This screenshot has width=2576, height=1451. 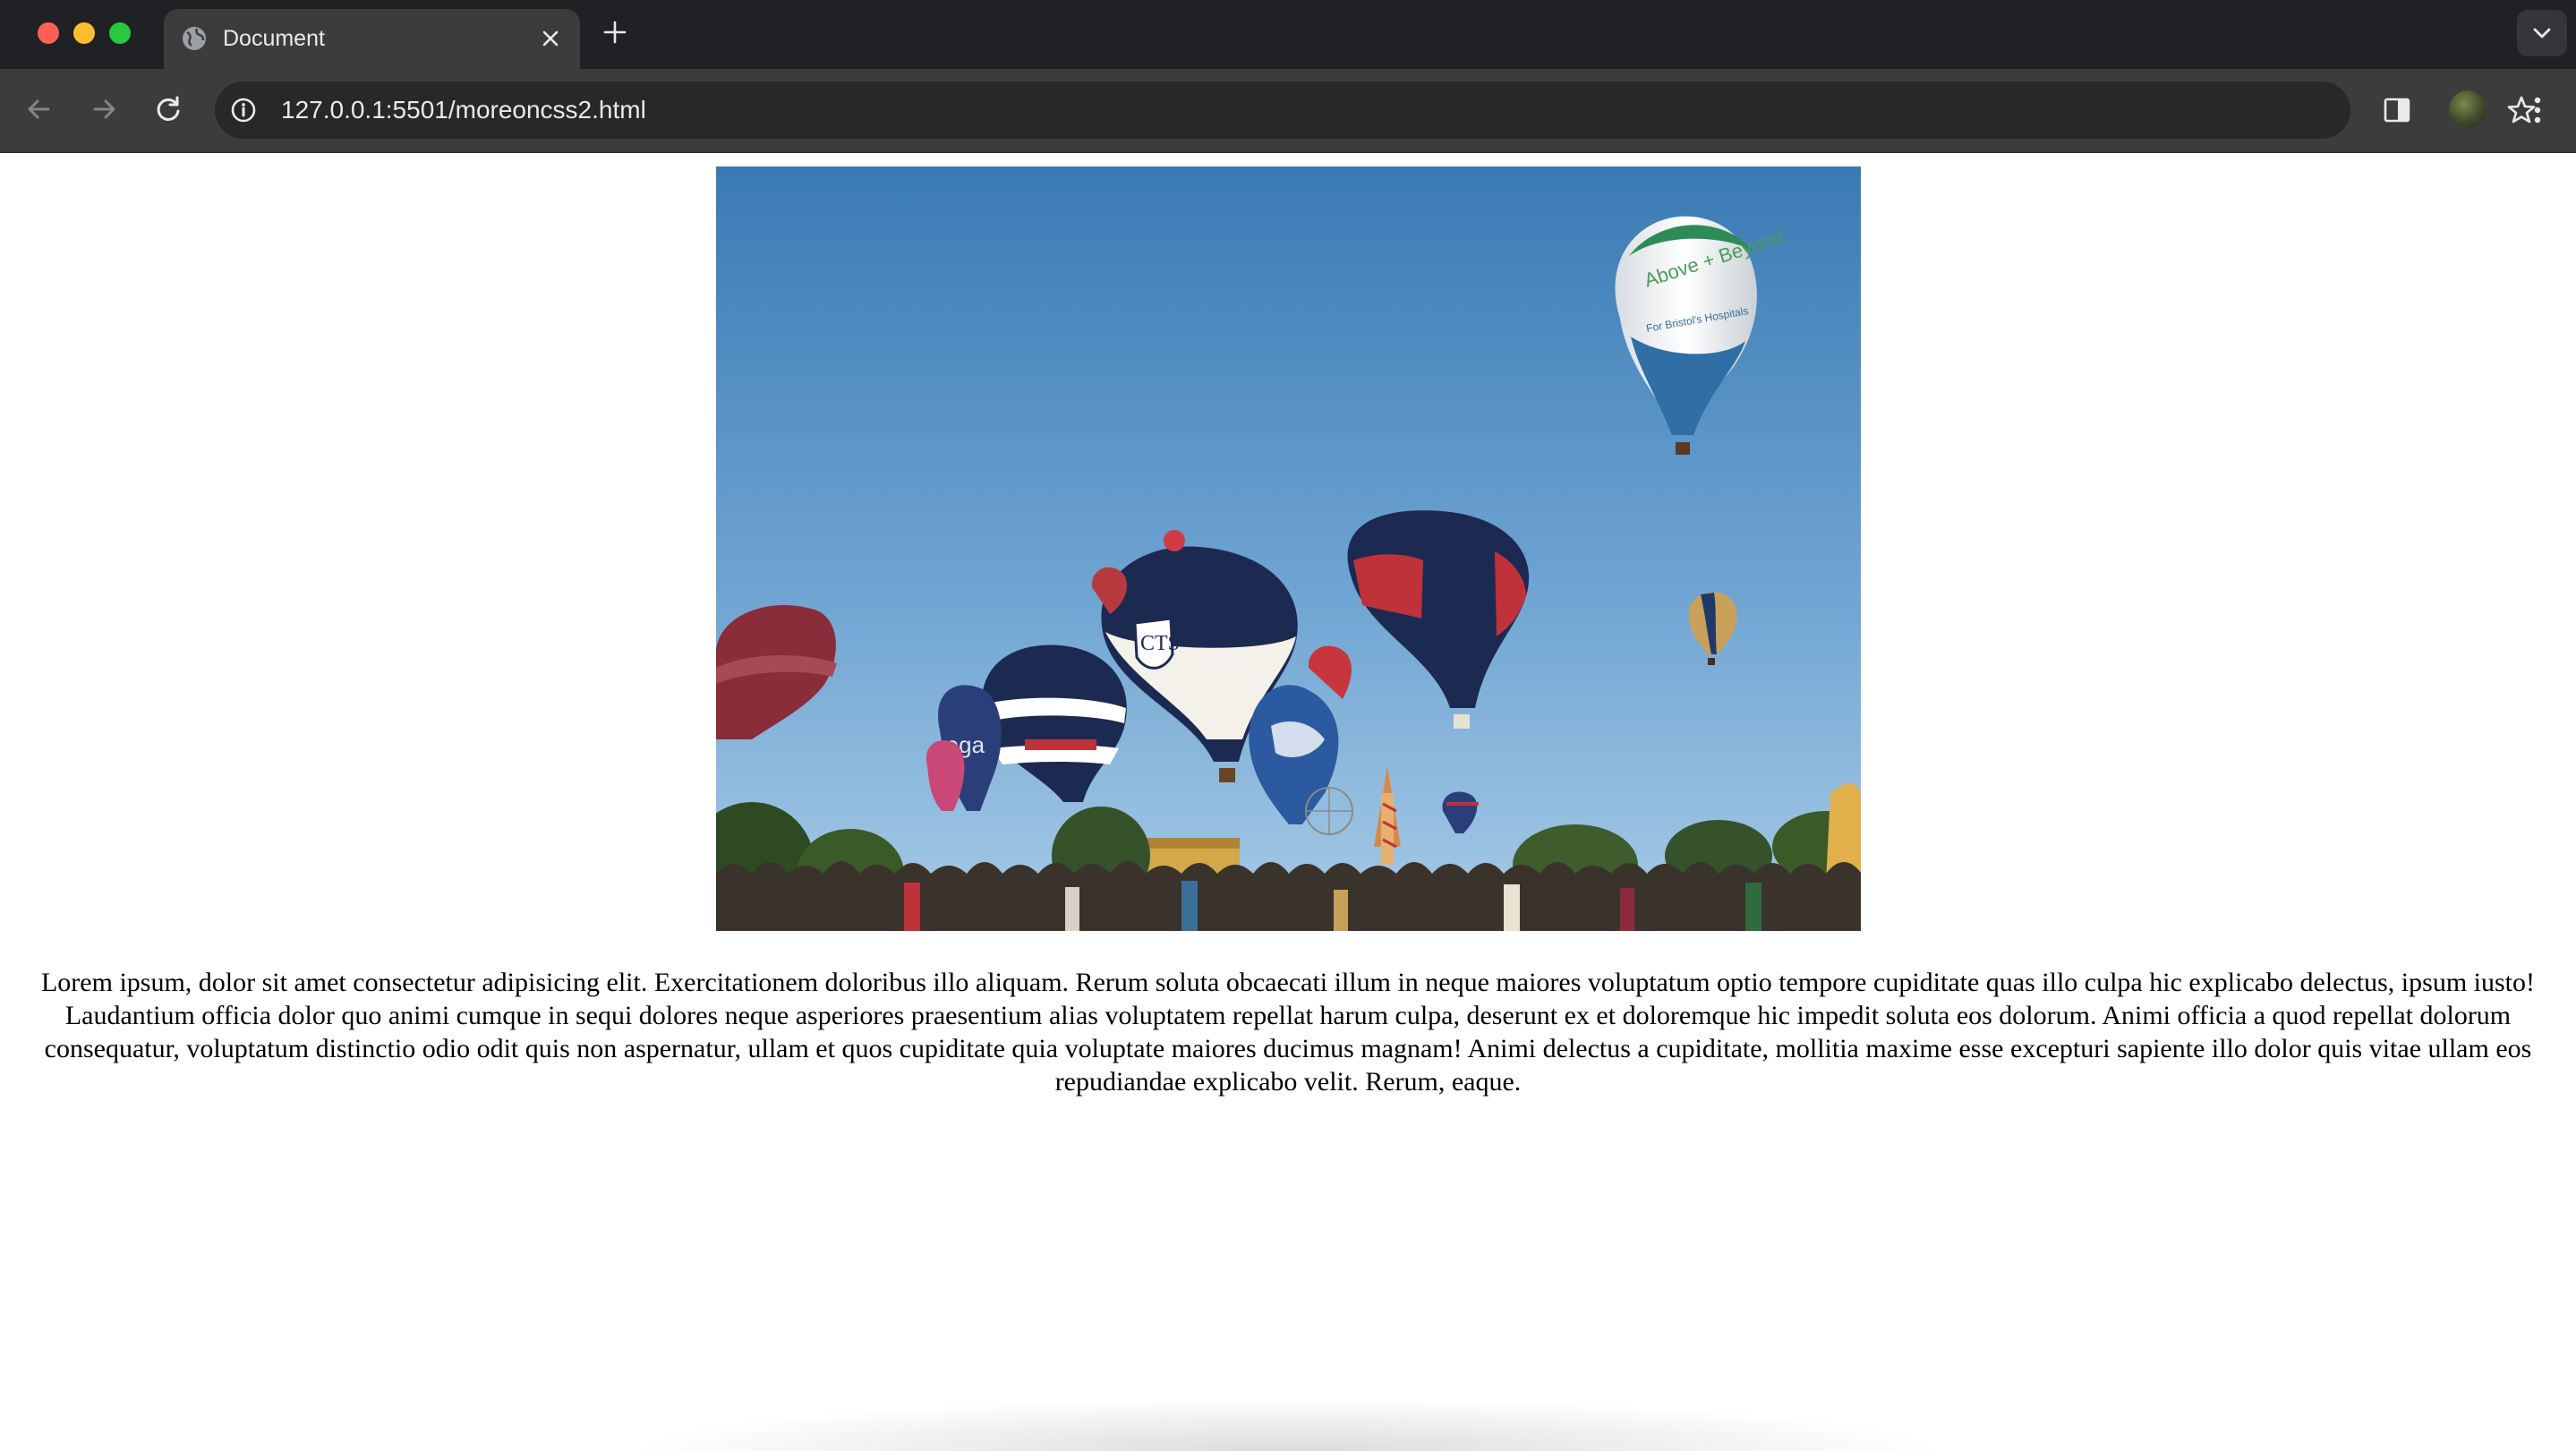 What do you see at coordinates (274, 39) in the screenshot?
I see `tab-title: Document` at bounding box center [274, 39].